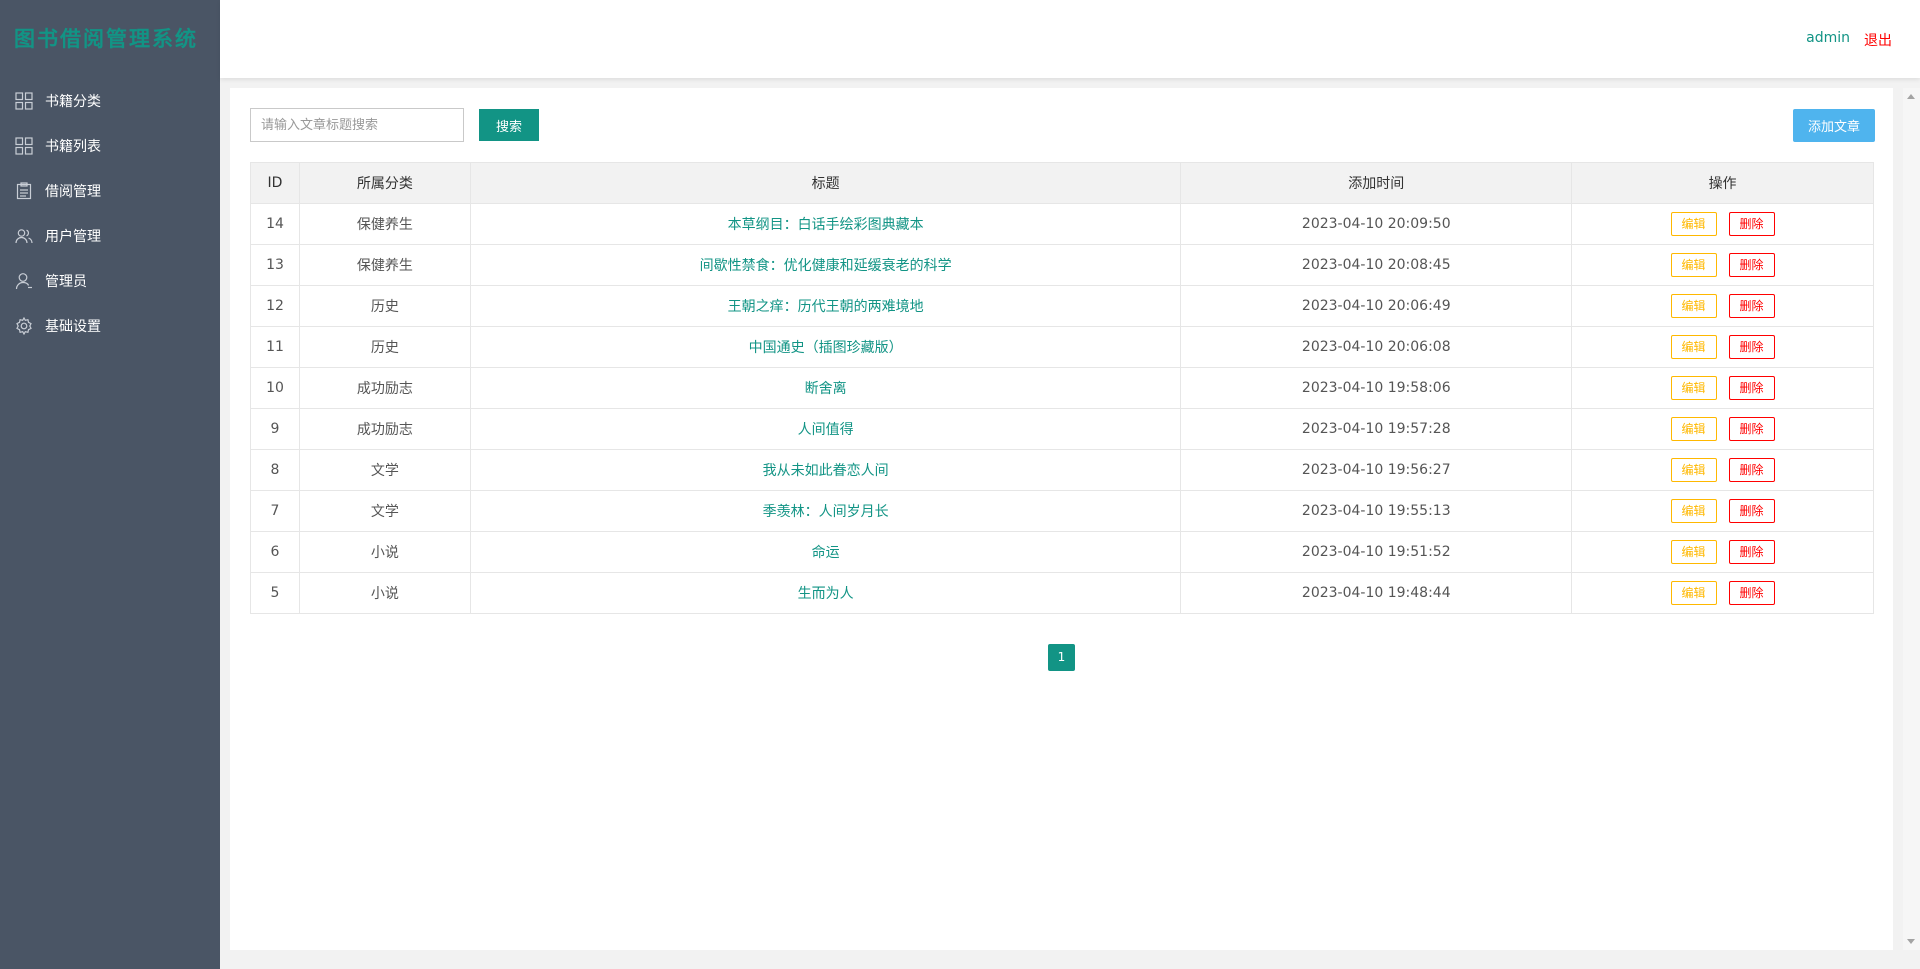  Describe the element at coordinates (110, 100) in the screenshot. I see `sidebar-item-book-categories: 书籍分类` at that location.